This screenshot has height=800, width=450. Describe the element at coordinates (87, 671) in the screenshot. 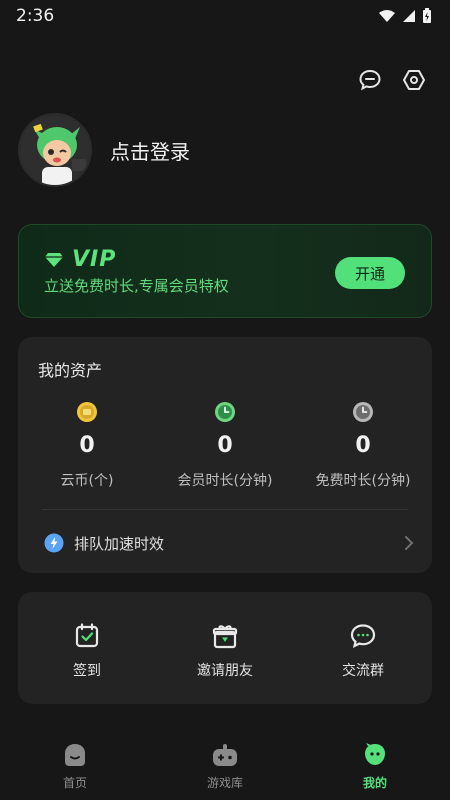

I see `action-label: 签到` at that location.